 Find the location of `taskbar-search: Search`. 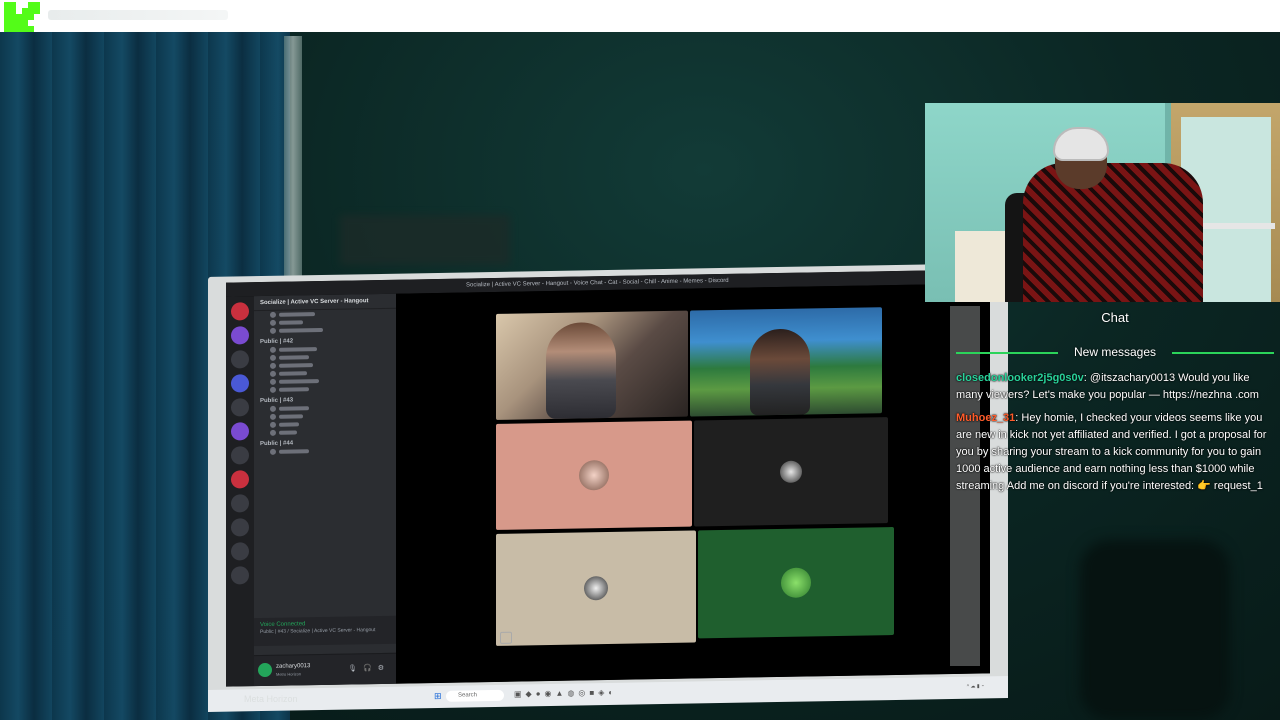

taskbar-search: Search is located at coordinates (475, 695).